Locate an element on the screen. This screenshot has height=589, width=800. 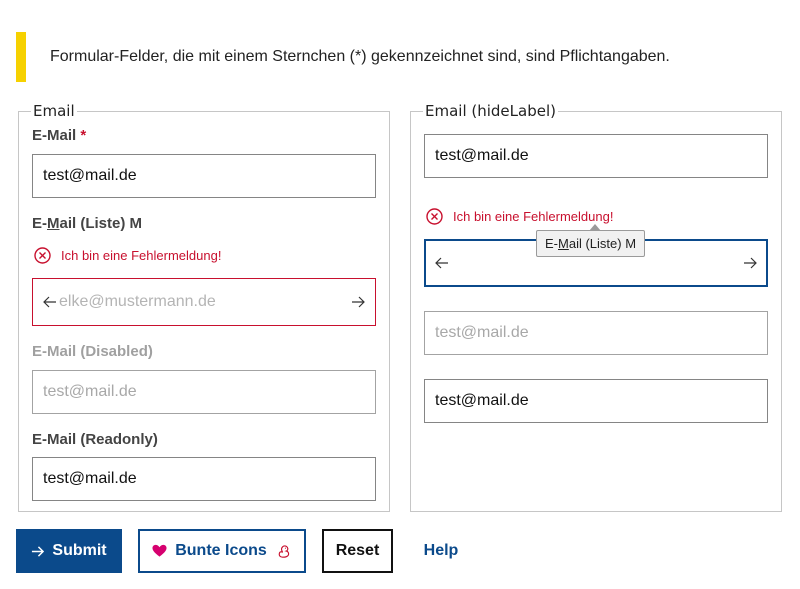
label-tooltip: E-Mail (Liste) M is located at coordinates (591, 240).